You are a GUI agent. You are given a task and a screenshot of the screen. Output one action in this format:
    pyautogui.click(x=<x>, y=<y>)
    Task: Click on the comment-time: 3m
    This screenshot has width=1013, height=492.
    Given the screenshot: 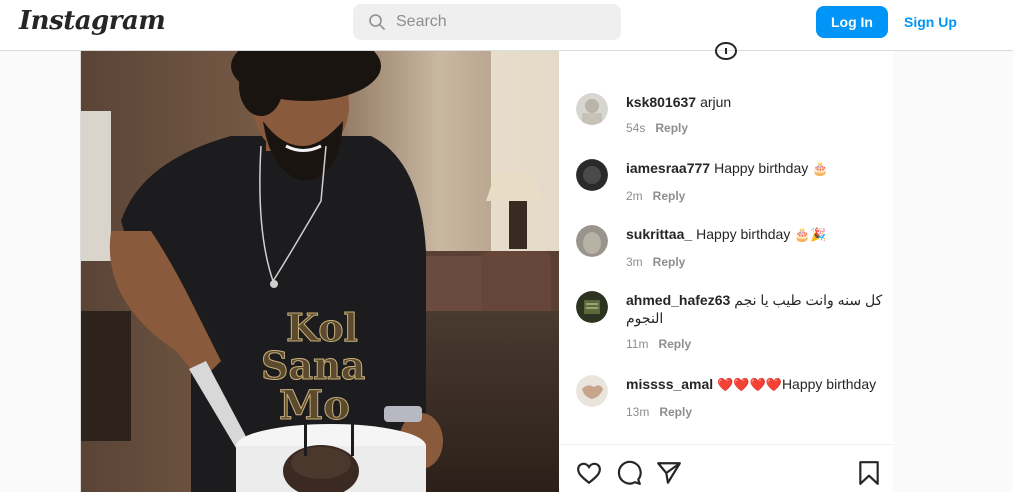 What is the action you would take?
    pyautogui.click(x=634, y=262)
    